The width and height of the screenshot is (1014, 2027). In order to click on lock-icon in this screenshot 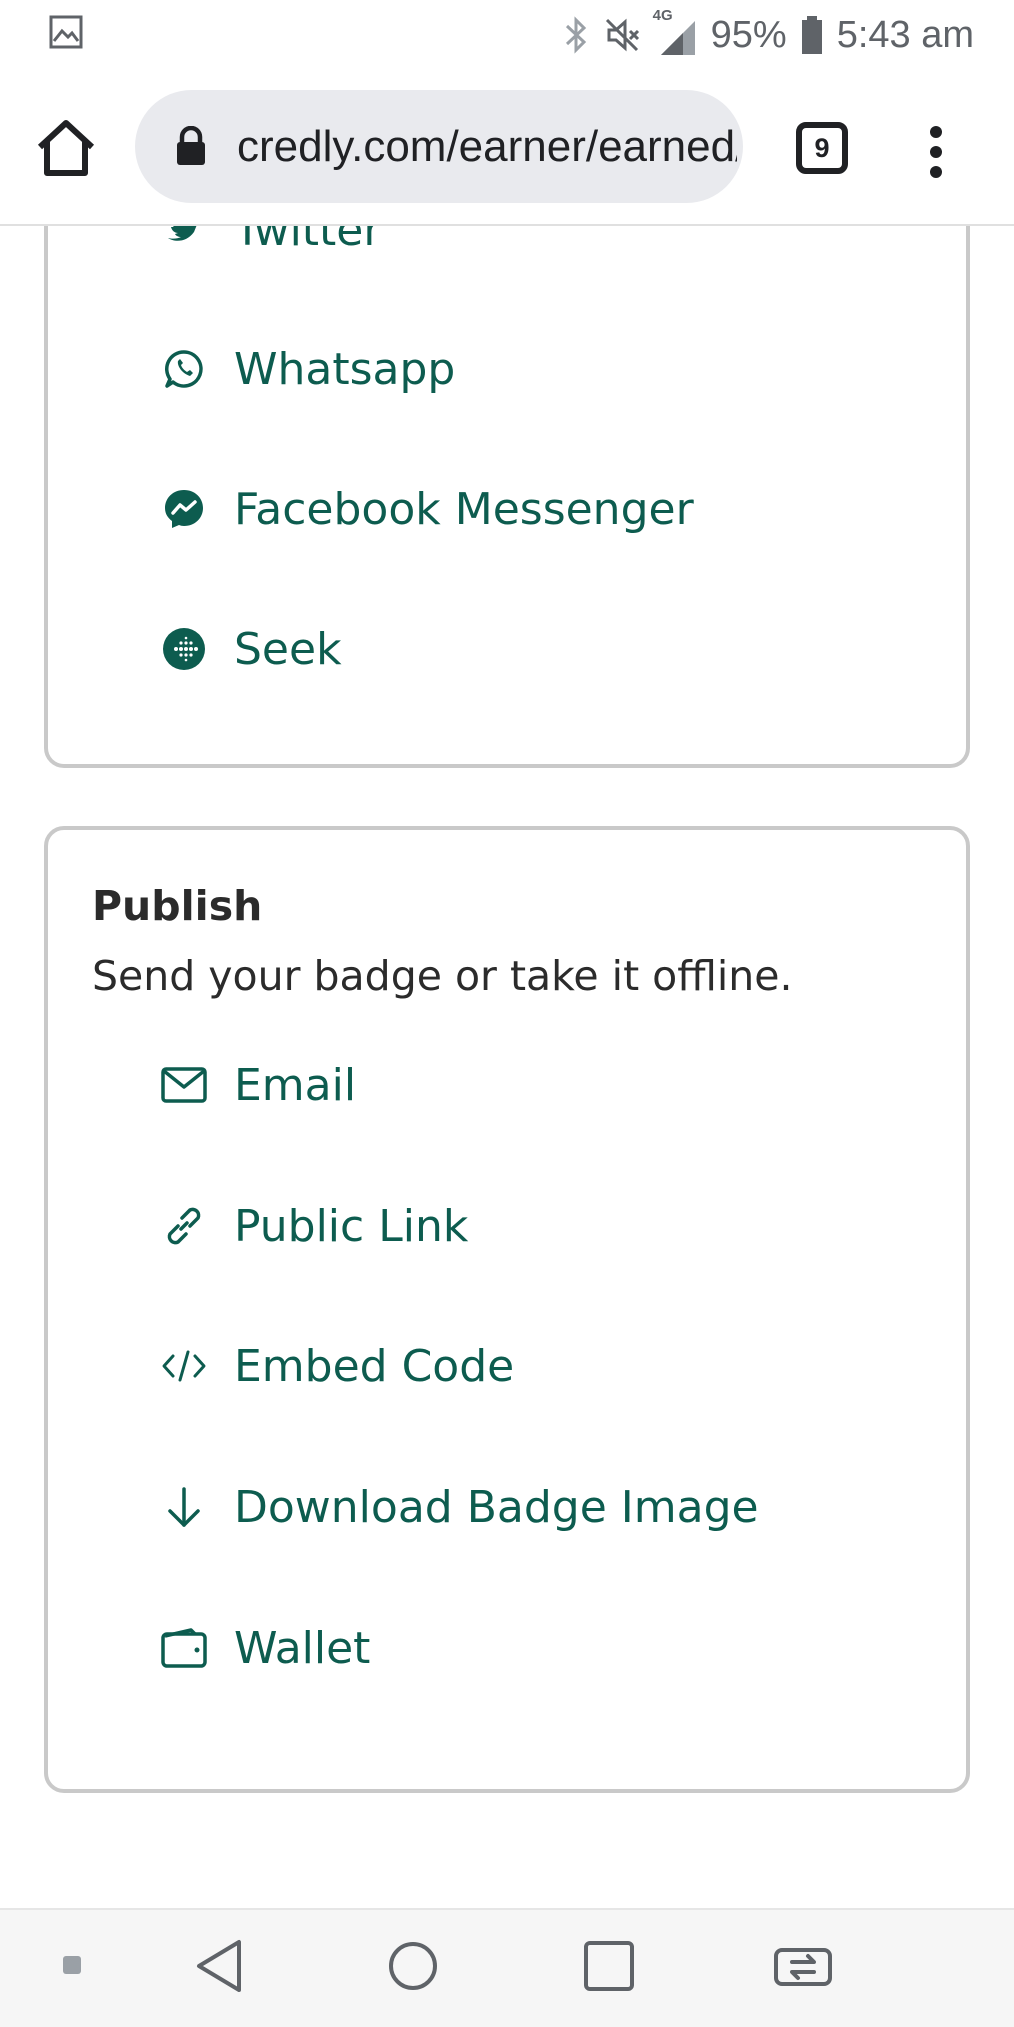, I will do `click(191, 147)`.